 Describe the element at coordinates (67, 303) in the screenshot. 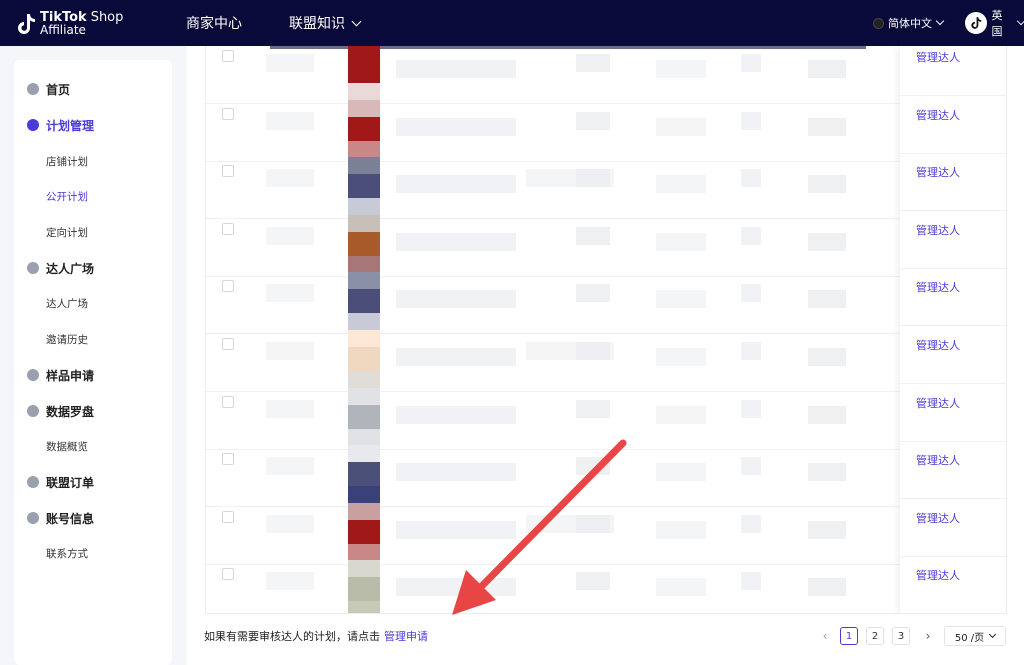

I see `sidebar-item-label: 达人广场` at that location.